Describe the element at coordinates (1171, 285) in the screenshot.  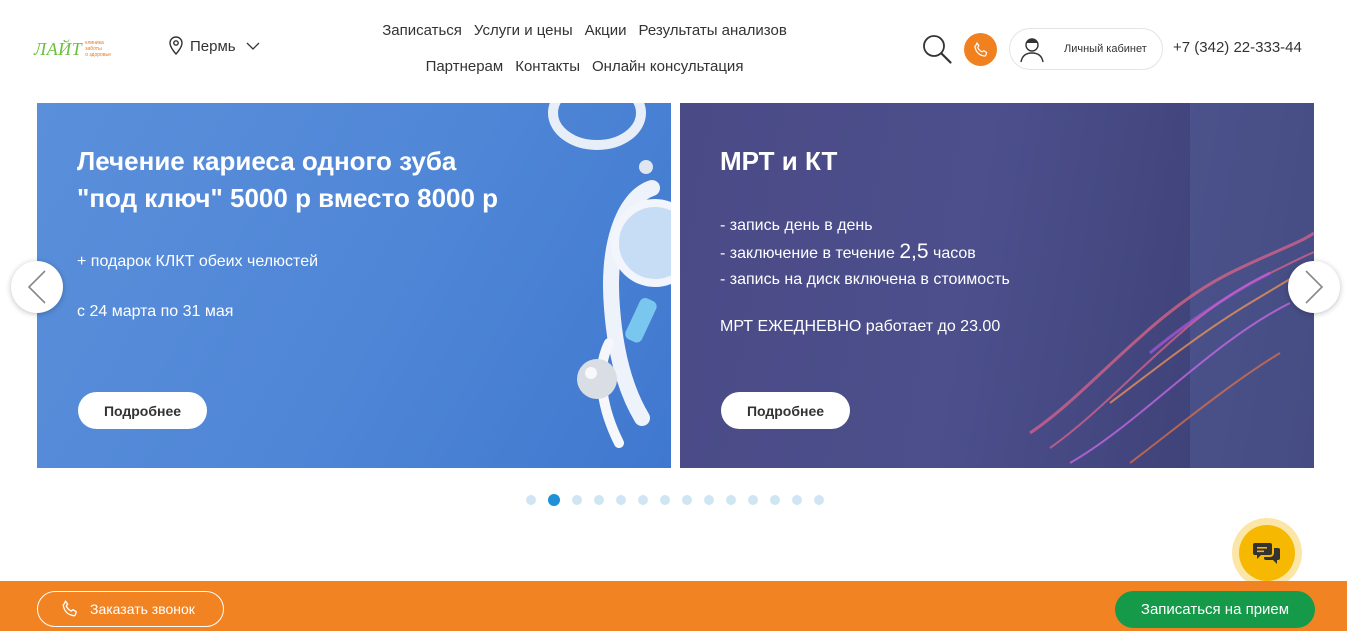
I see `mri-illustration` at that location.